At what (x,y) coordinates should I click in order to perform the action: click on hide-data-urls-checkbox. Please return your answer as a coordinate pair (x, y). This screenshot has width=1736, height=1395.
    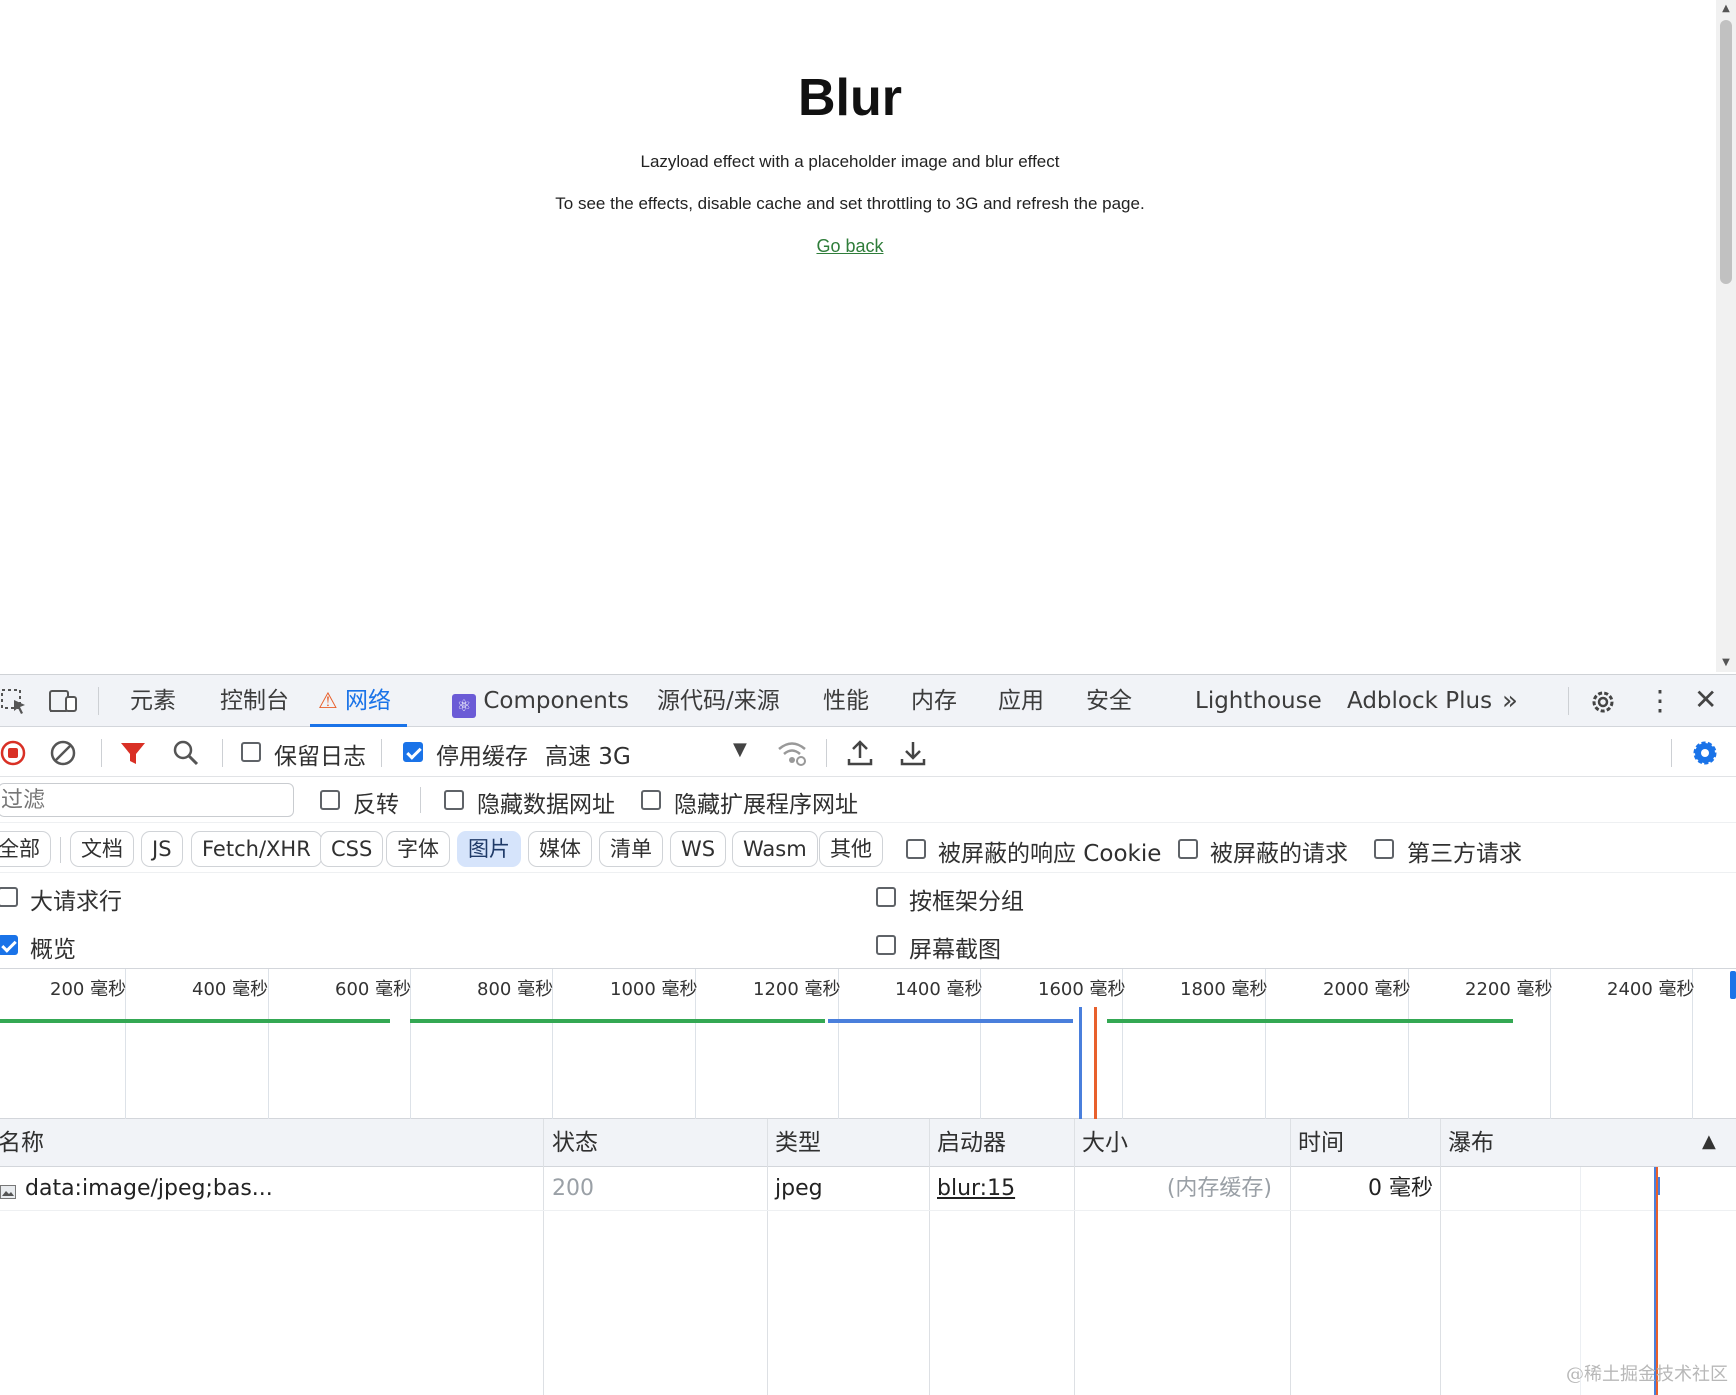
    Looking at the image, I should click on (454, 800).